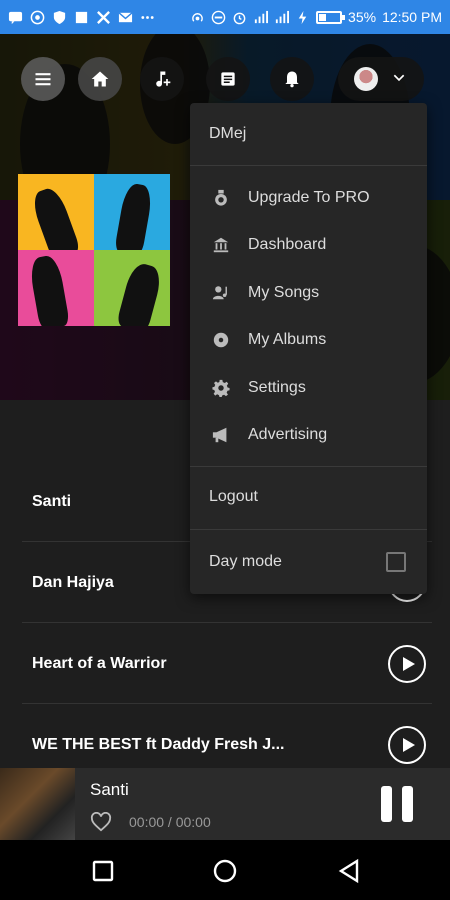 This screenshot has height=900, width=450. I want to click on notifications-button, so click(292, 79).